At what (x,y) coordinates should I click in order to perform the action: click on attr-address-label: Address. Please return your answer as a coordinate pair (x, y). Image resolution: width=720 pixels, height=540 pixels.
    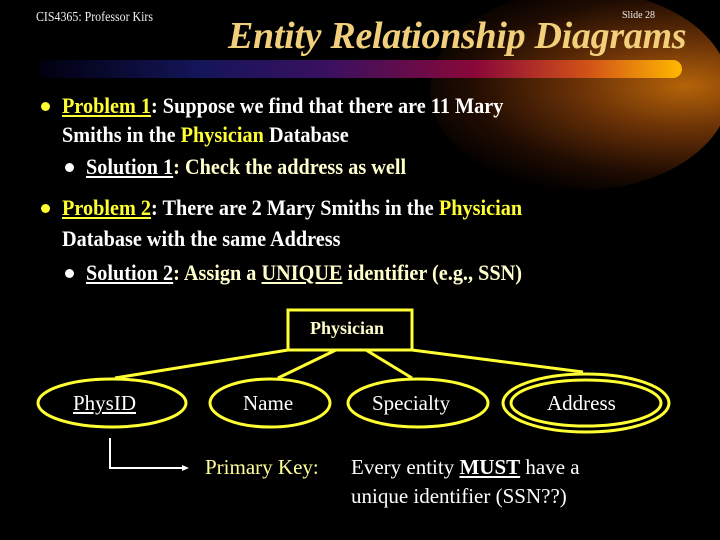
    Looking at the image, I should click on (581, 403).